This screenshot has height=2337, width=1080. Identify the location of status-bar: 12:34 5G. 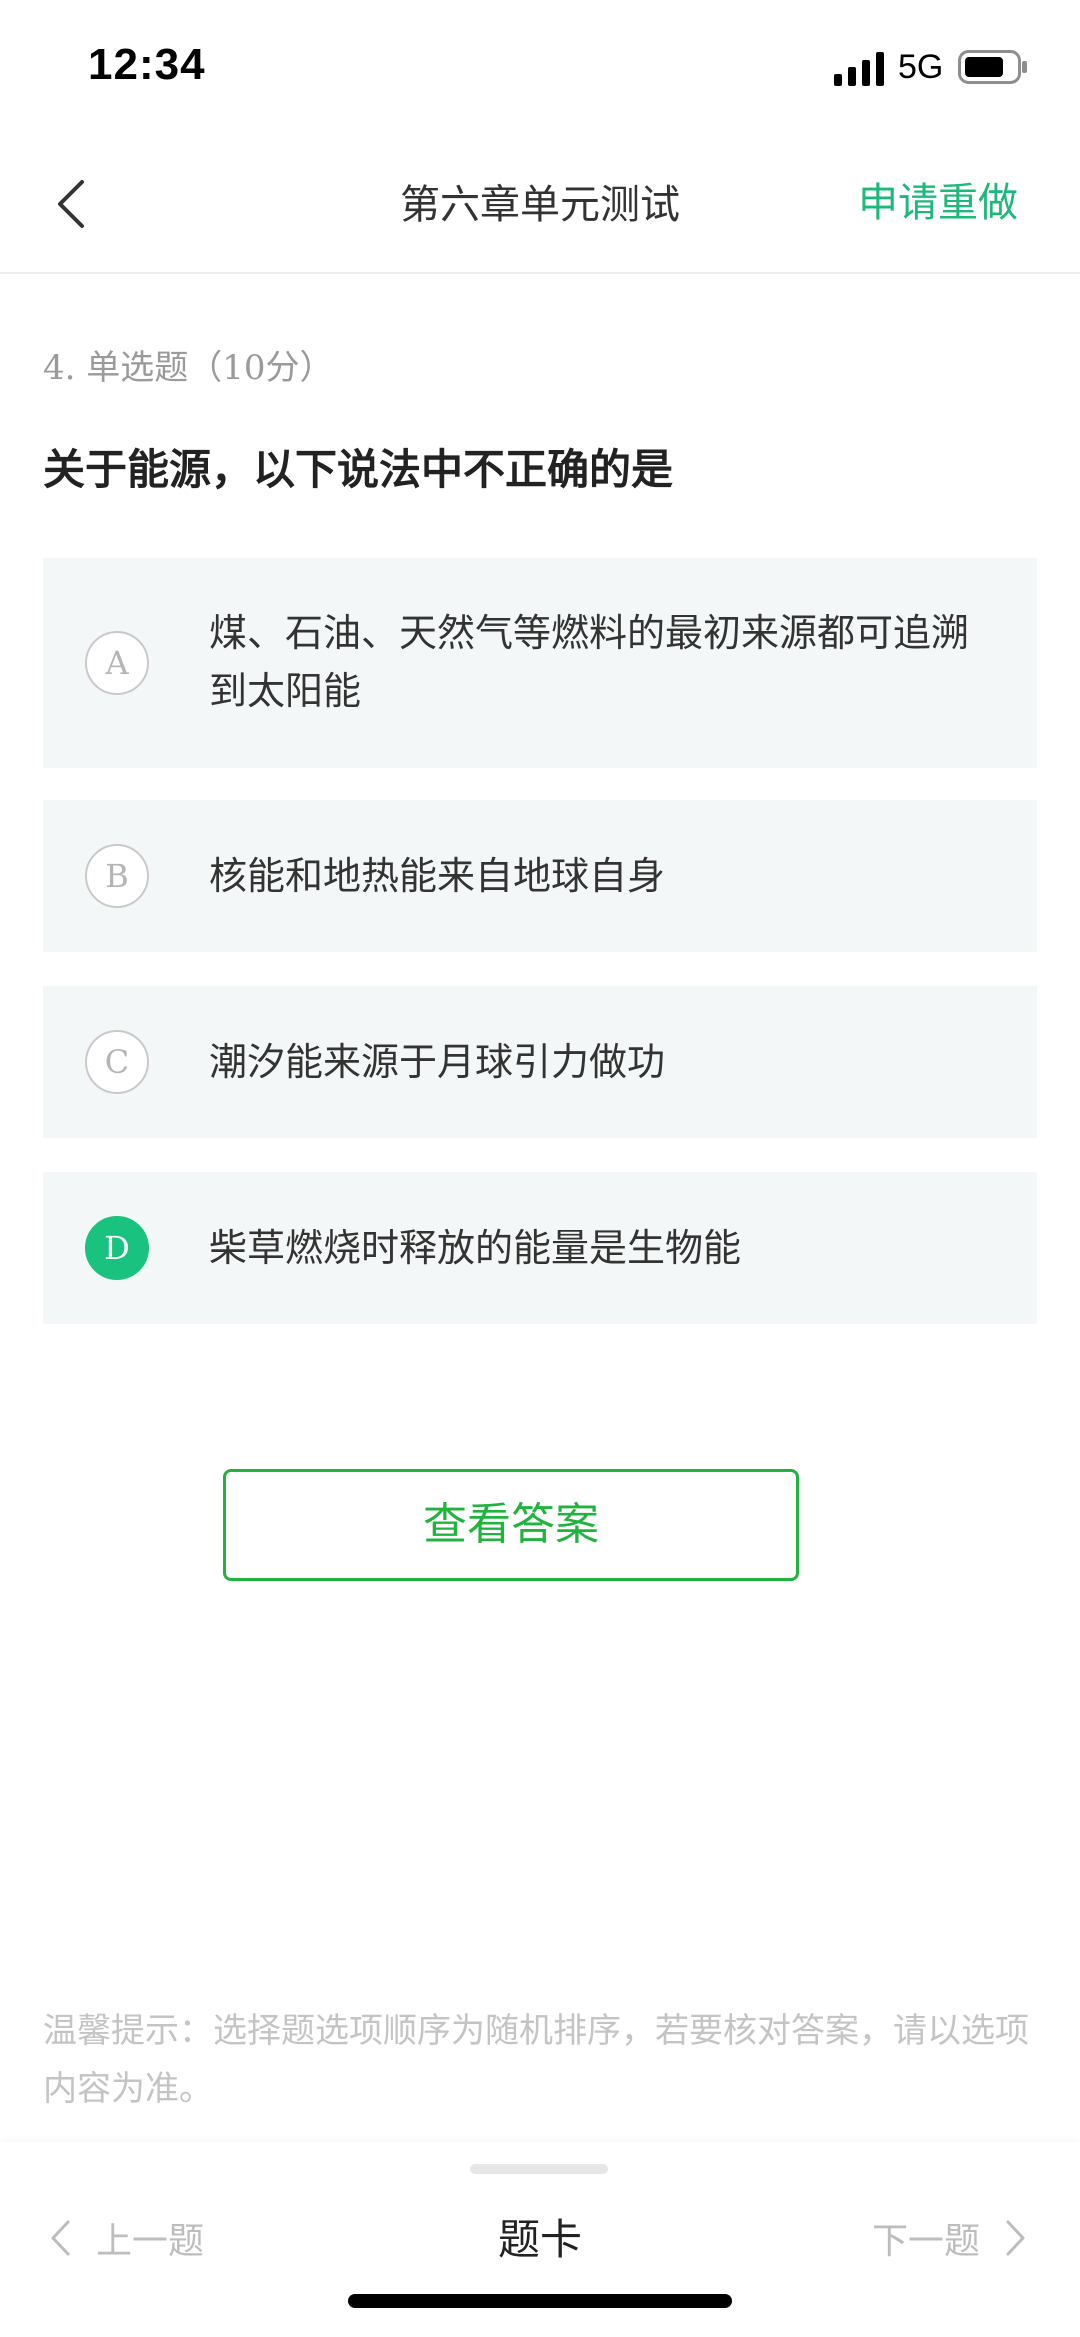
(540, 68).